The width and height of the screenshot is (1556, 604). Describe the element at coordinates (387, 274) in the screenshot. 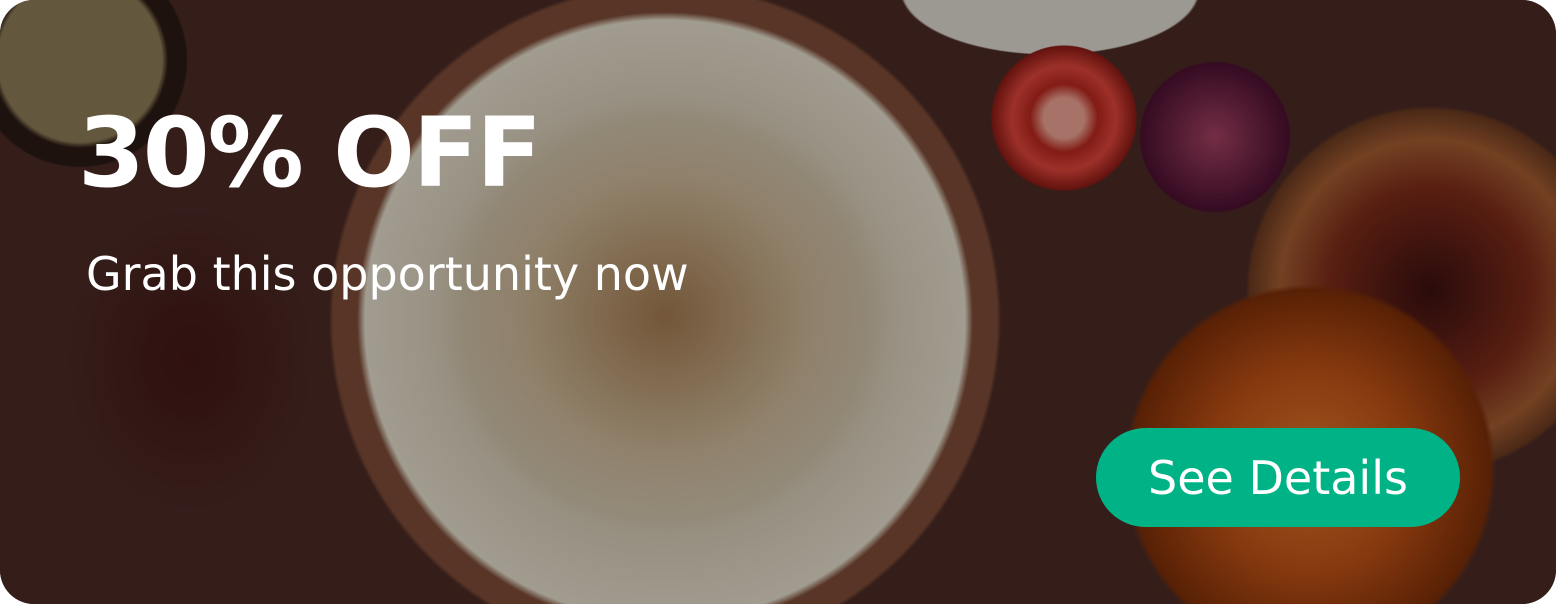

I see `promo-subtitle: Grab this opportunity now` at that location.